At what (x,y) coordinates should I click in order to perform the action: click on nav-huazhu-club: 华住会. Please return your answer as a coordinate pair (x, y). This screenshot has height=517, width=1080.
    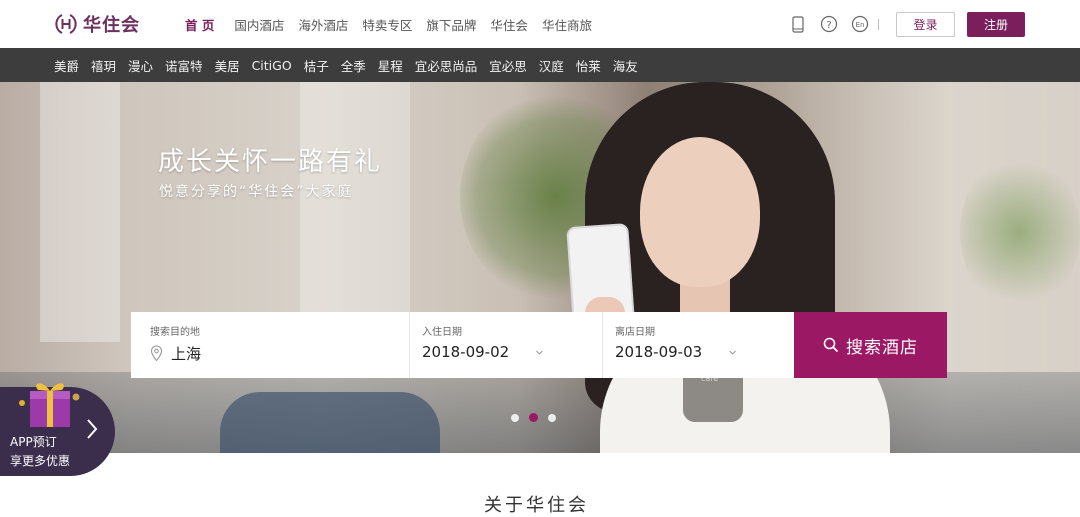
    Looking at the image, I should click on (509, 24).